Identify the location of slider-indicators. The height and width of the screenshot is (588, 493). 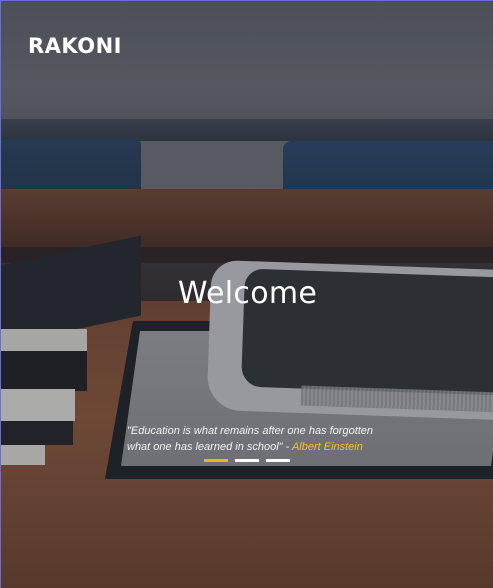
(247, 460).